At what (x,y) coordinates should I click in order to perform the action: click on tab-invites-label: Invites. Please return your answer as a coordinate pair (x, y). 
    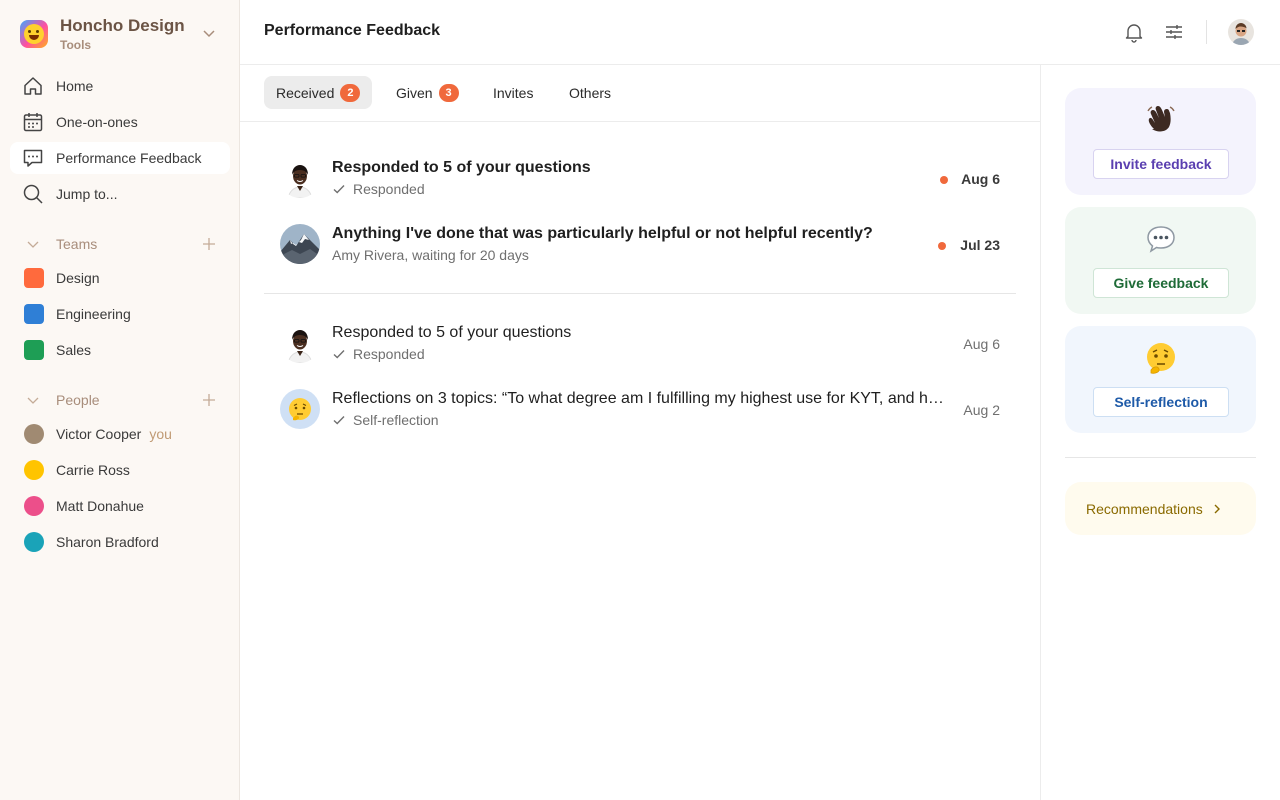
    Looking at the image, I should click on (513, 92).